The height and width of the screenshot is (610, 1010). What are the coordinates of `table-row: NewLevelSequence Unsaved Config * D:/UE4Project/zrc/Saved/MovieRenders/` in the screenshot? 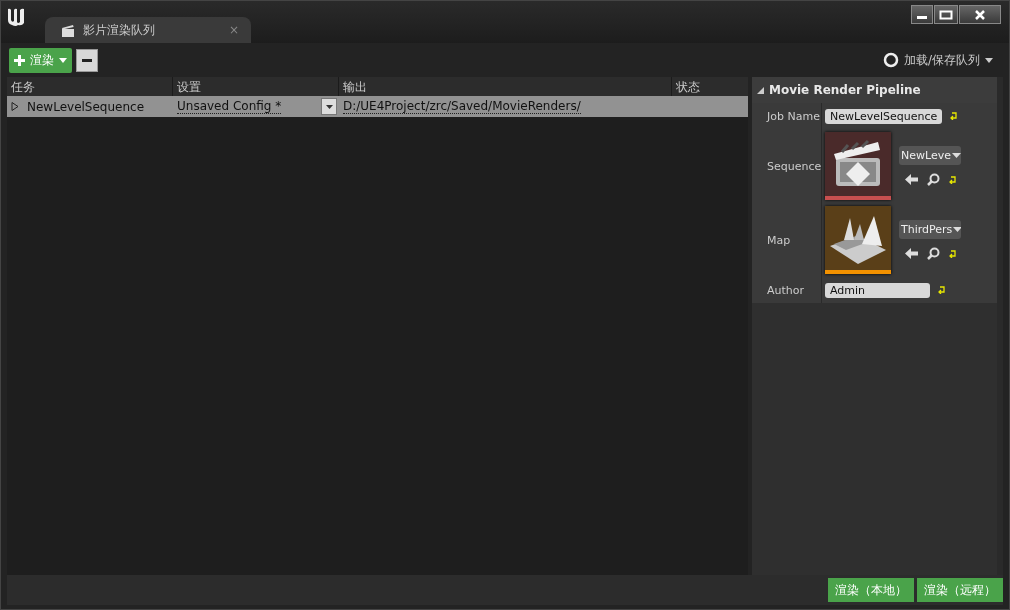 It's located at (377, 106).